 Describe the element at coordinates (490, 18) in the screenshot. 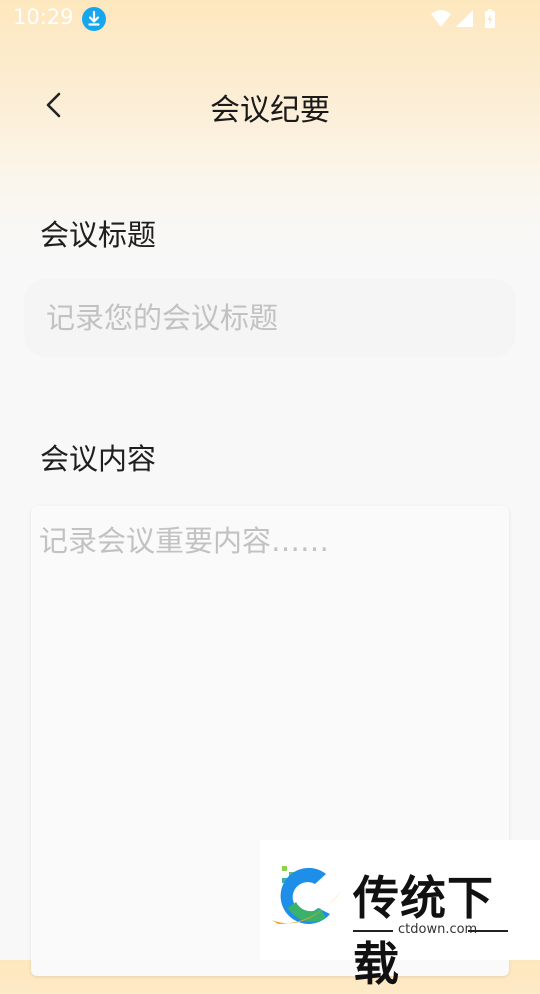

I see `battery-icon` at that location.